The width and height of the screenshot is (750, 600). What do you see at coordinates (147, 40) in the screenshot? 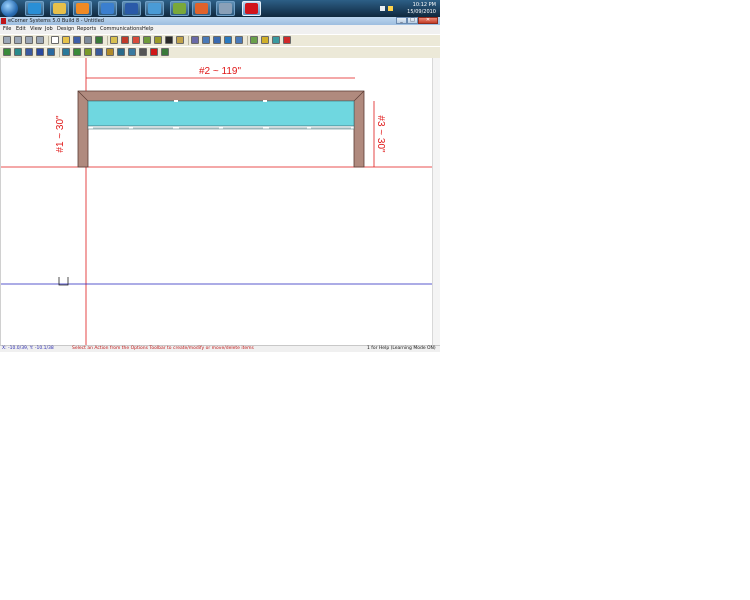
I see `calc-icon` at bounding box center [147, 40].